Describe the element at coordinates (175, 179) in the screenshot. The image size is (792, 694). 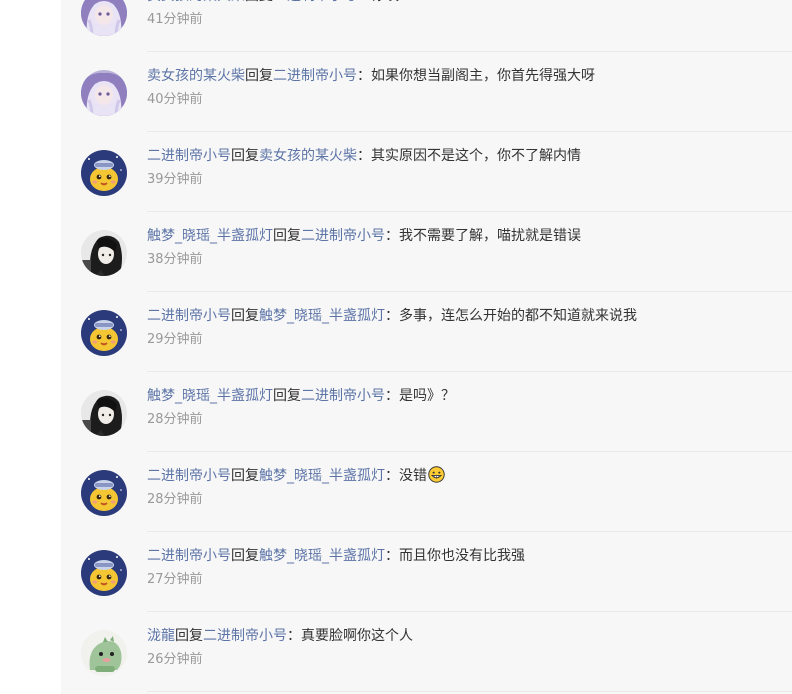
I see `reply-timestamp: 39分钟前` at that location.